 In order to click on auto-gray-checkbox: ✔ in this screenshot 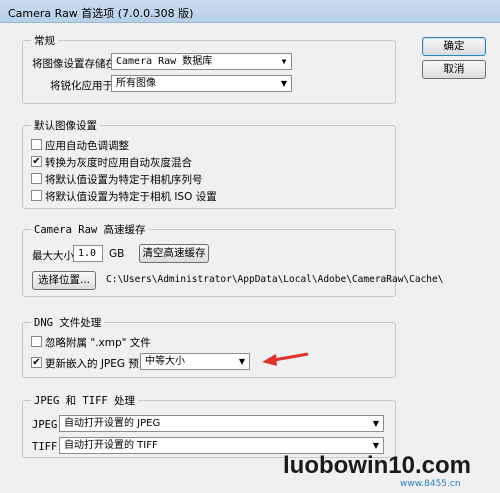, I will do `click(36, 161)`.